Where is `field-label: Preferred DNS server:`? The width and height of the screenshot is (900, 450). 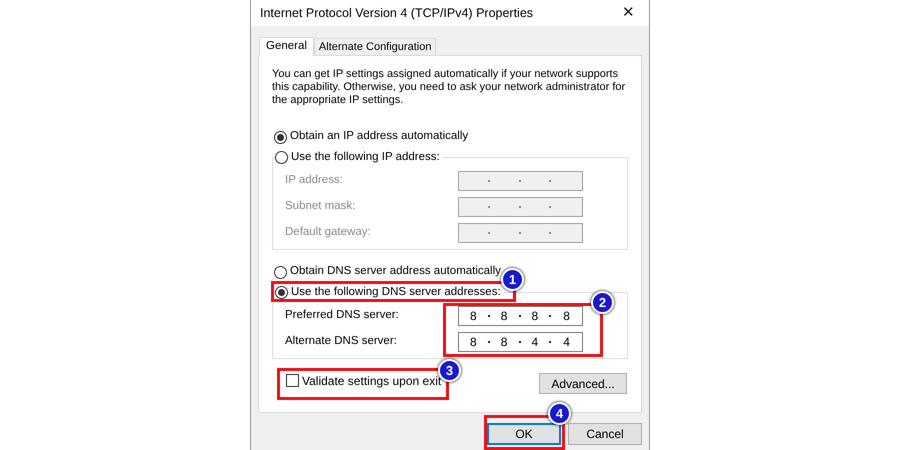
field-label: Preferred DNS server: is located at coordinates (342, 316).